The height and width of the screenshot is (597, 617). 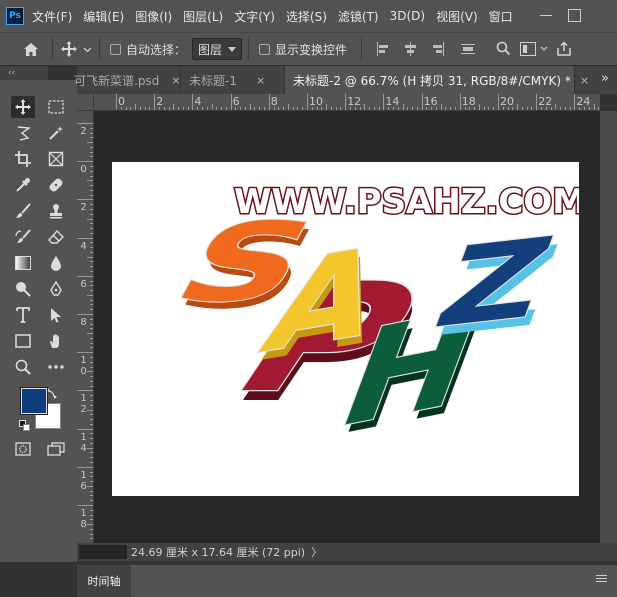 I want to click on home-icon, so click(x=31, y=49).